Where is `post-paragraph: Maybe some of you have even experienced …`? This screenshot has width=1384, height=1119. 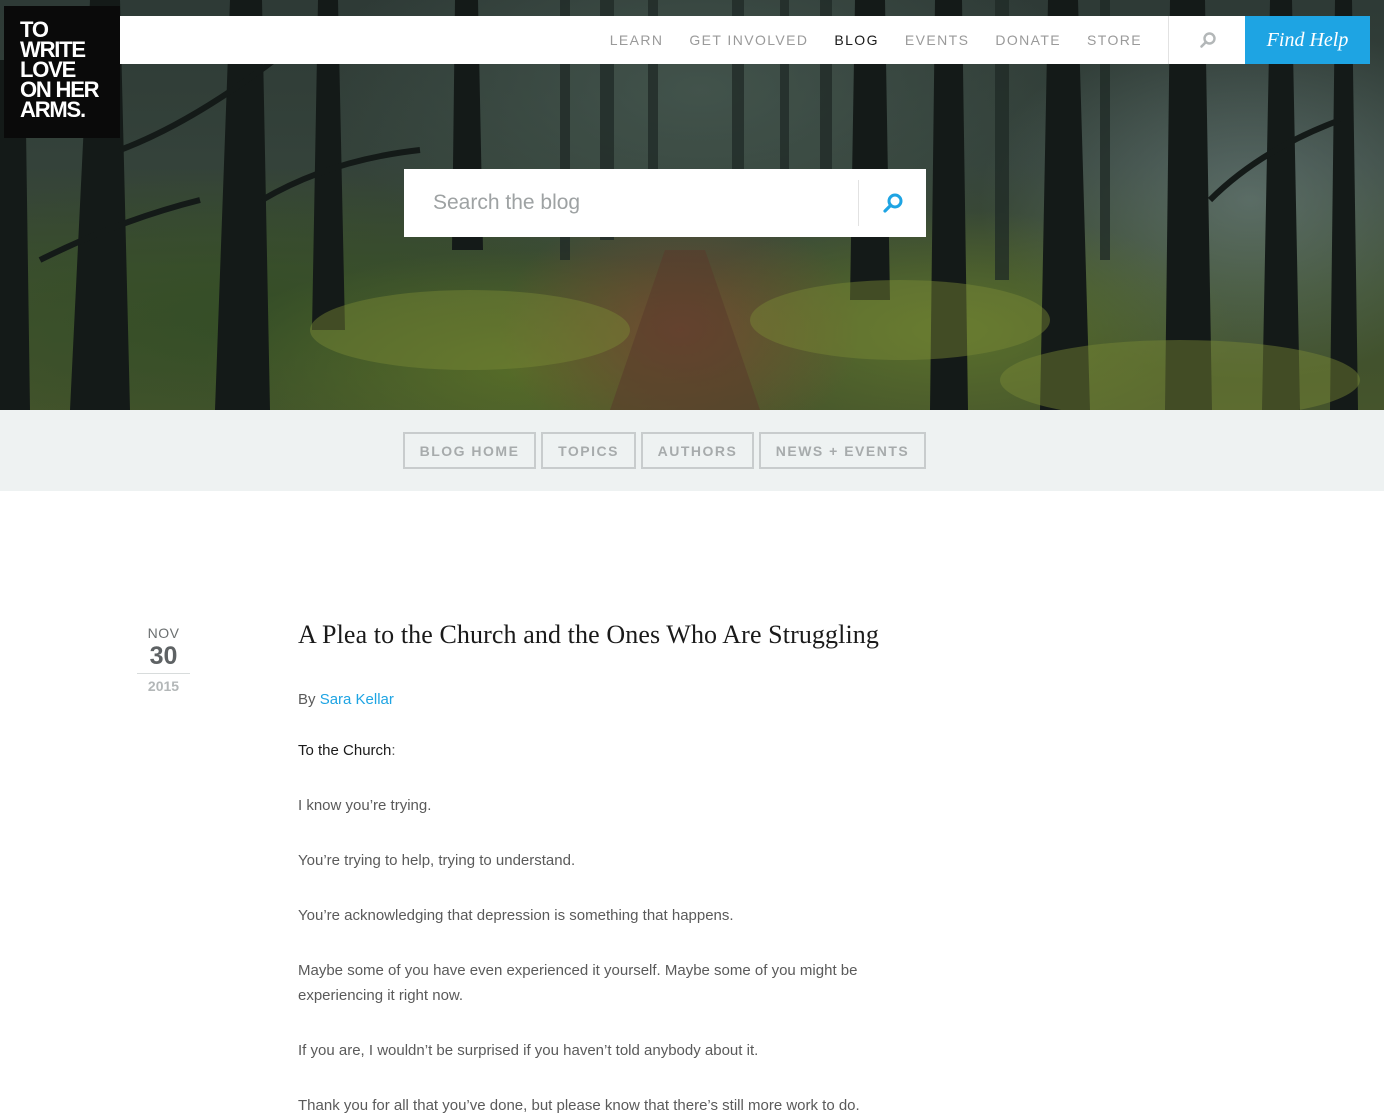 post-paragraph: Maybe some of you have even experienced … is located at coordinates (578, 983).